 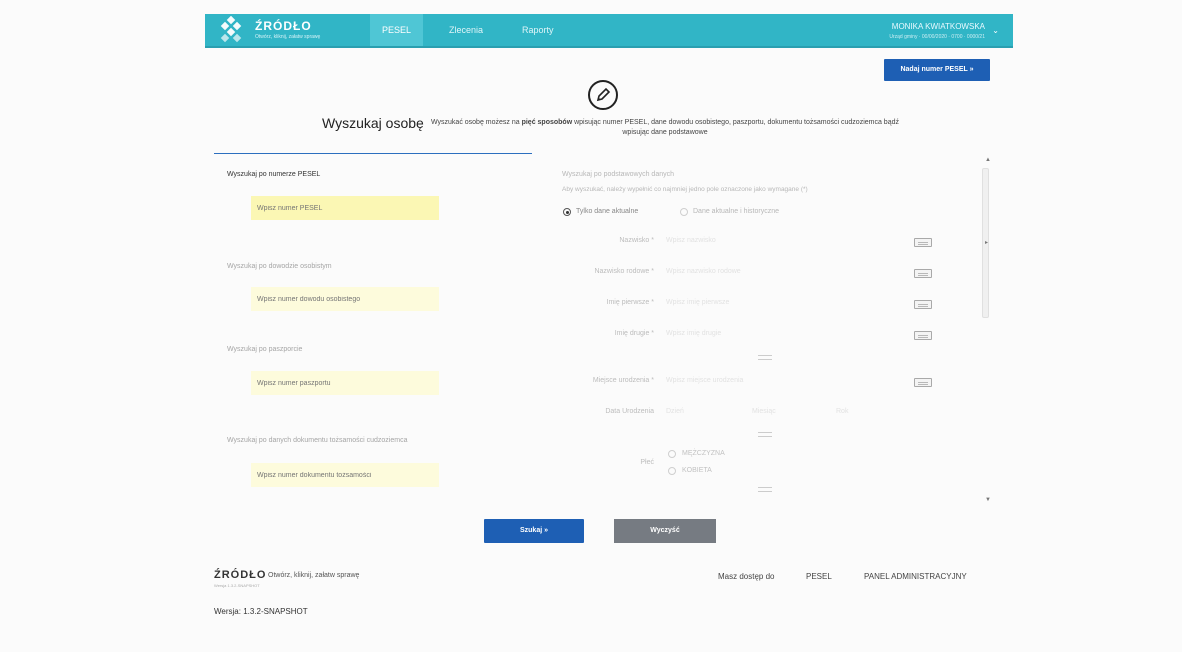 What do you see at coordinates (937, 70) in the screenshot?
I see `assign-pesel-button: Nadaj numer PESEL »` at bounding box center [937, 70].